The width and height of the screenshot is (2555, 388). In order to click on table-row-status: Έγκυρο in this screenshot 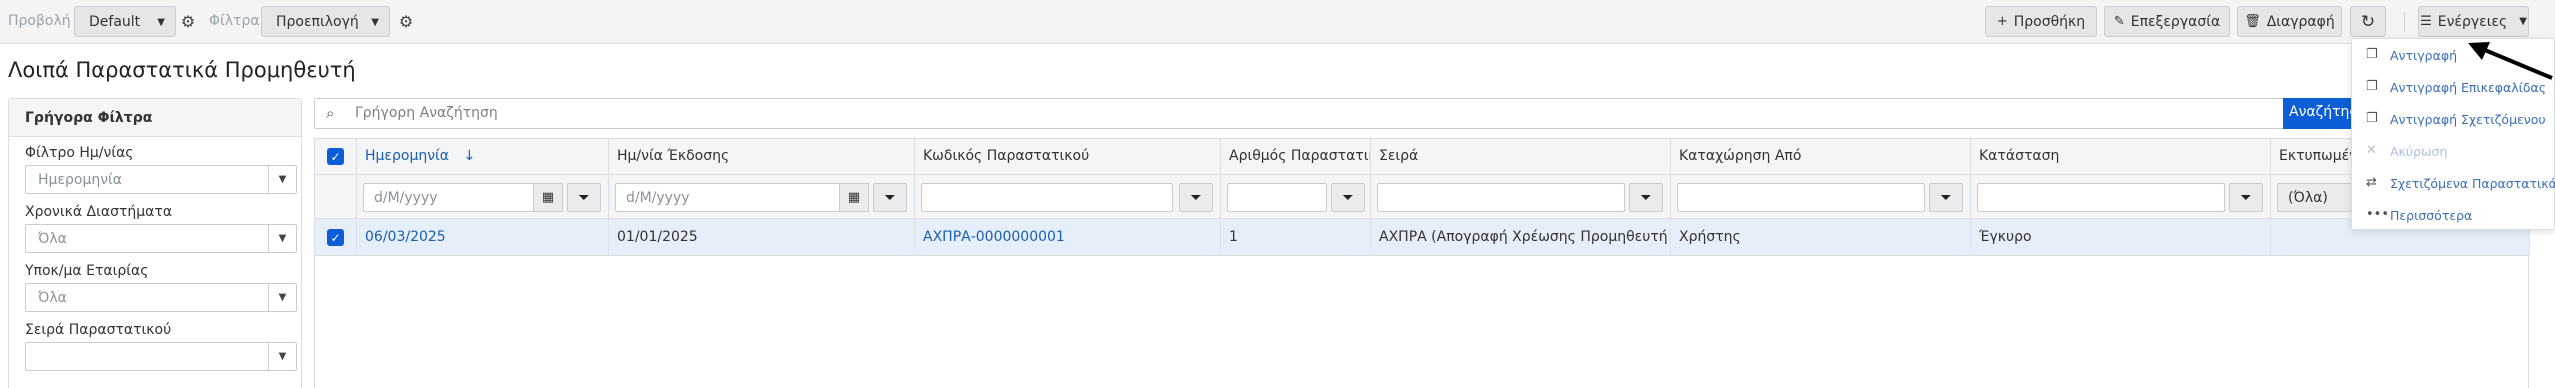, I will do `click(2121, 237)`.